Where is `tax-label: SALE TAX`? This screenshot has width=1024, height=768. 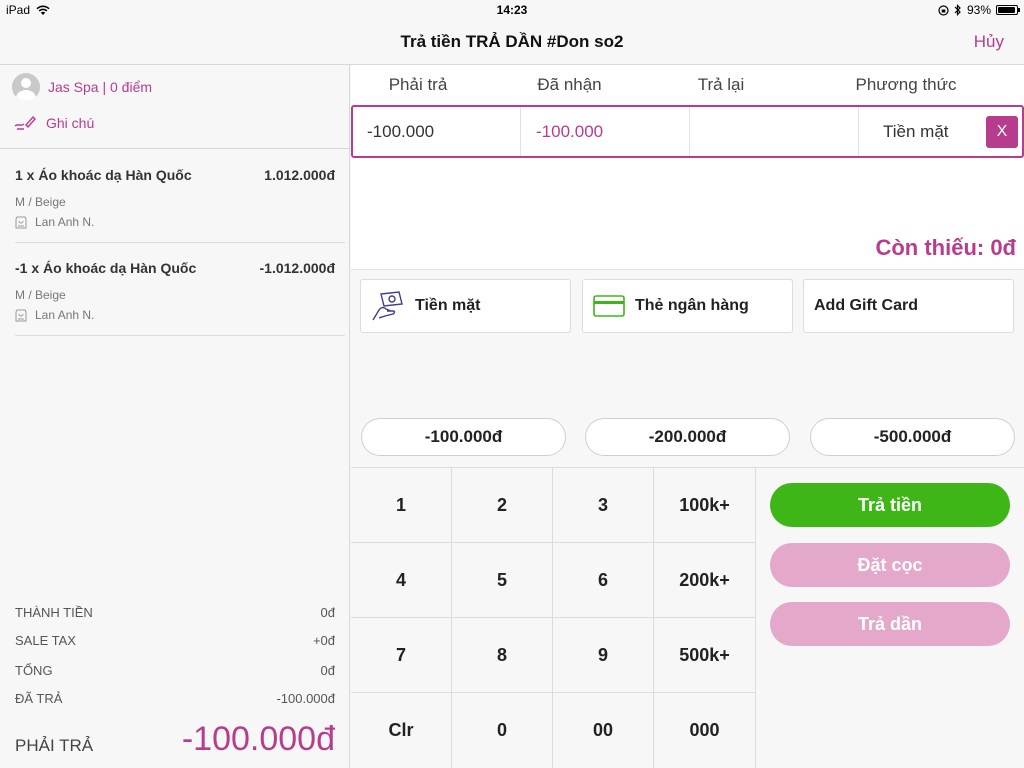
tax-label: SALE TAX is located at coordinates (45, 640).